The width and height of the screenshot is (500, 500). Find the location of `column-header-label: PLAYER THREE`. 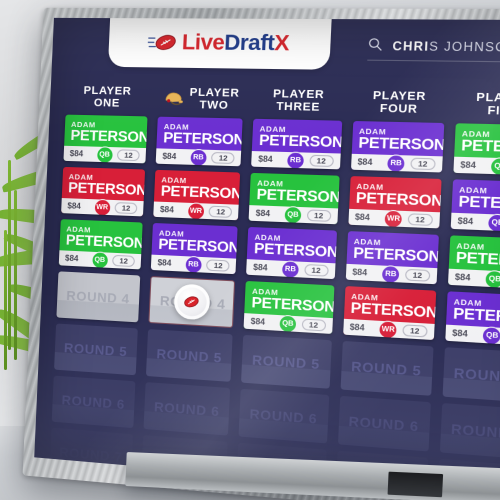

column-header-label: PLAYER THREE is located at coordinates (298, 100).